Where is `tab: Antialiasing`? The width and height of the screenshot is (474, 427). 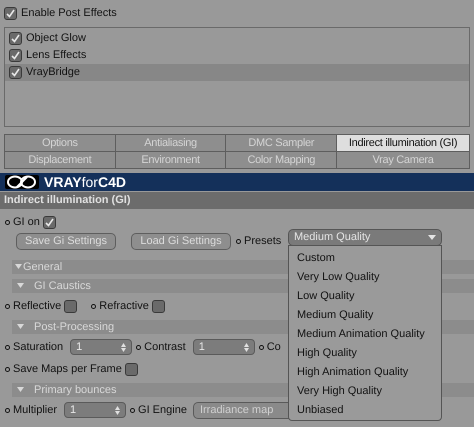 tab: Antialiasing is located at coordinates (171, 143).